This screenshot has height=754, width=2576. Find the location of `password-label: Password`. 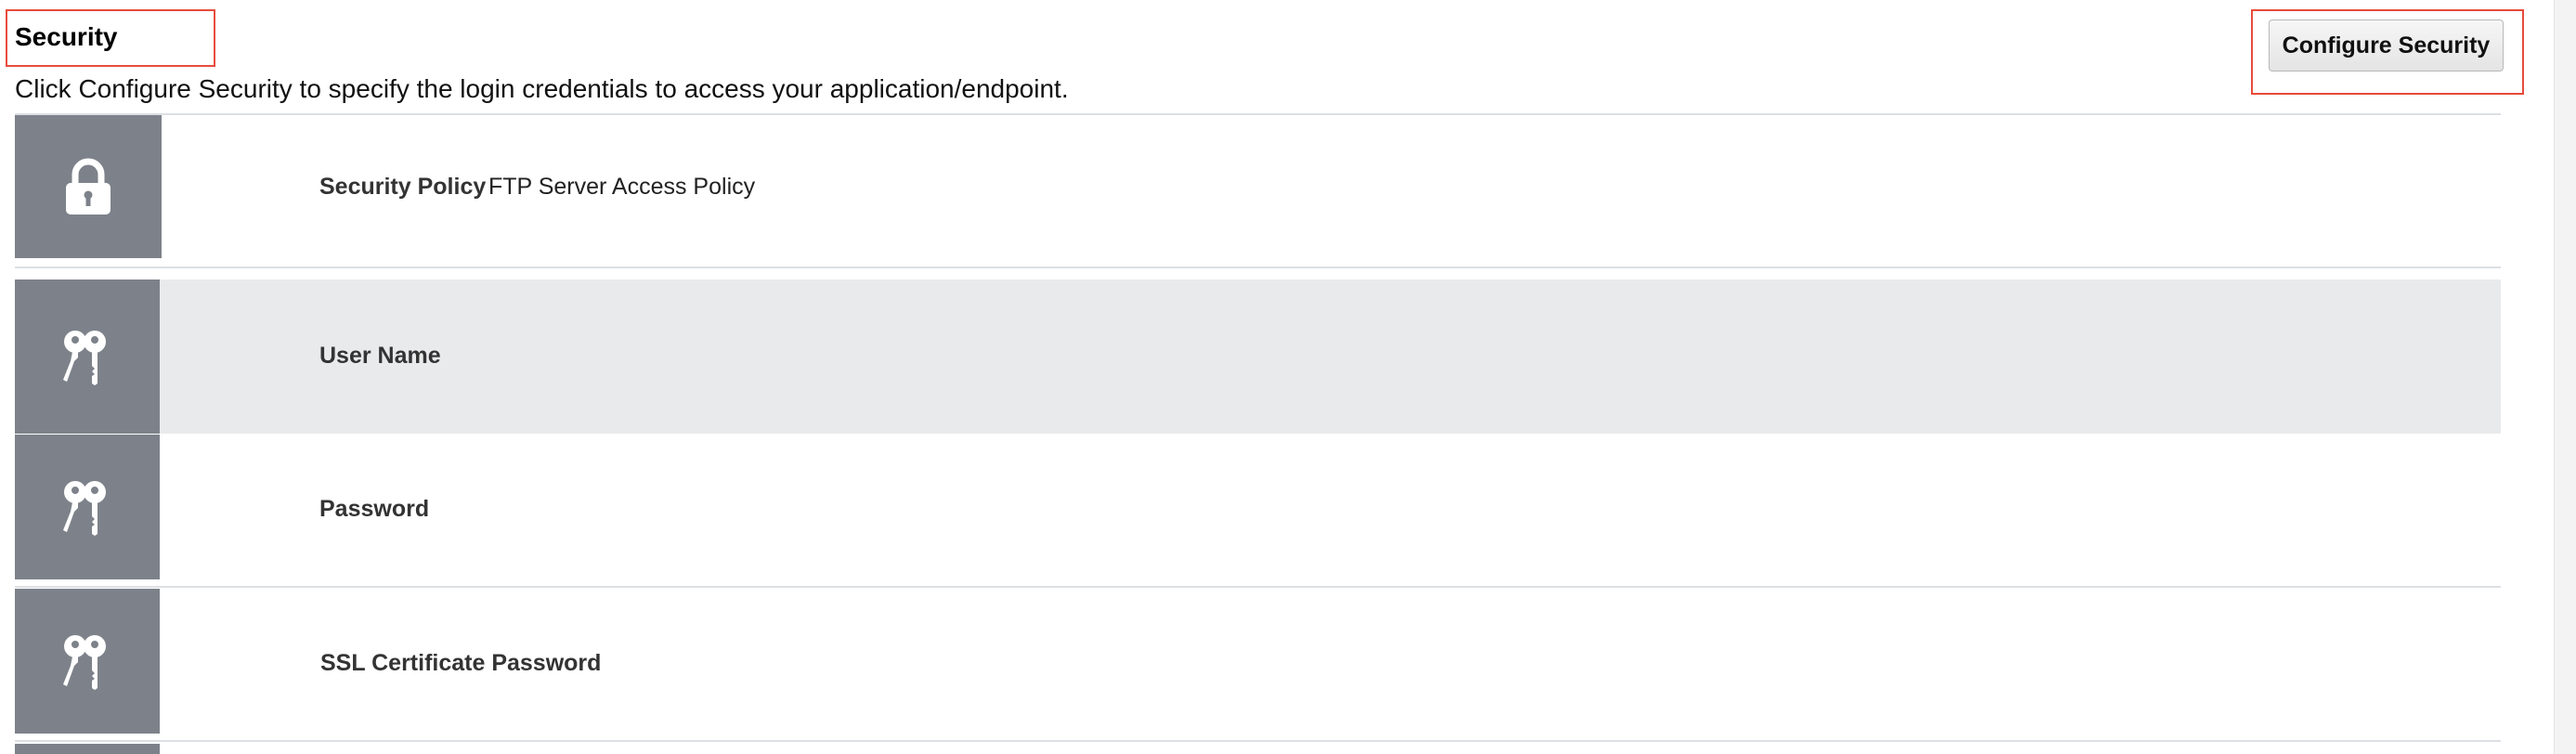

password-label: Password is located at coordinates (374, 509).